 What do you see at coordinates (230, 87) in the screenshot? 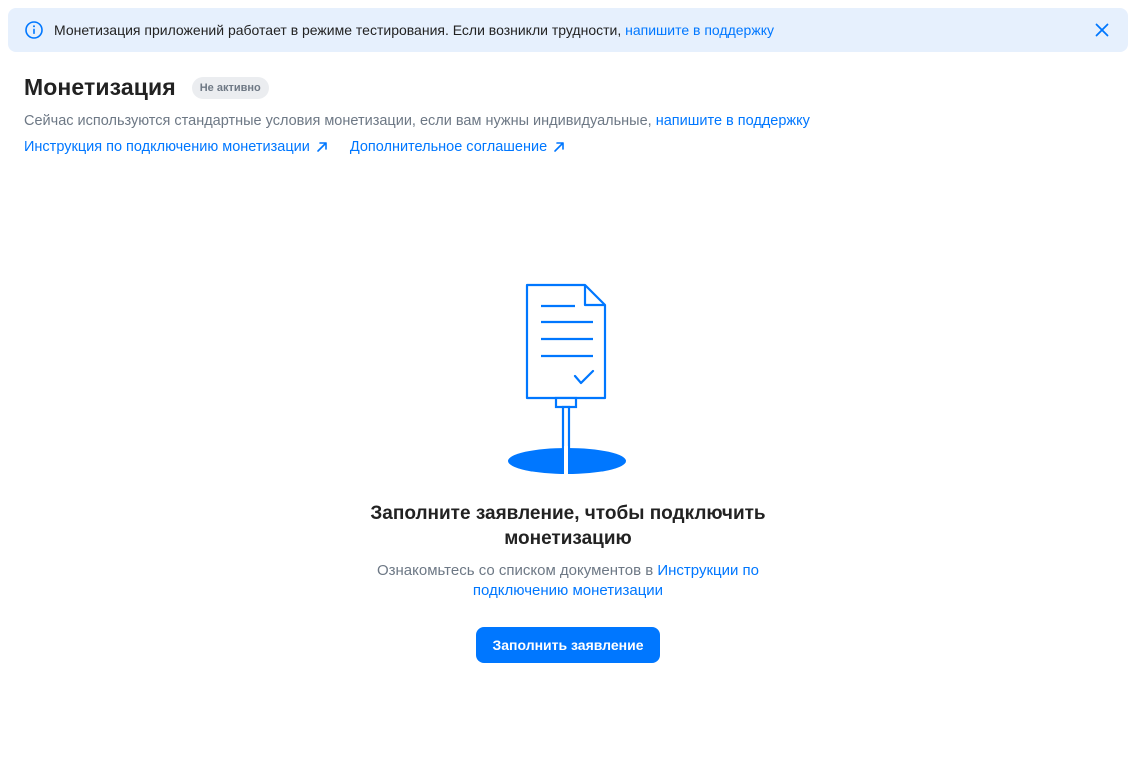
I see `status-badge: Не активно` at bounding box center [230, 87].